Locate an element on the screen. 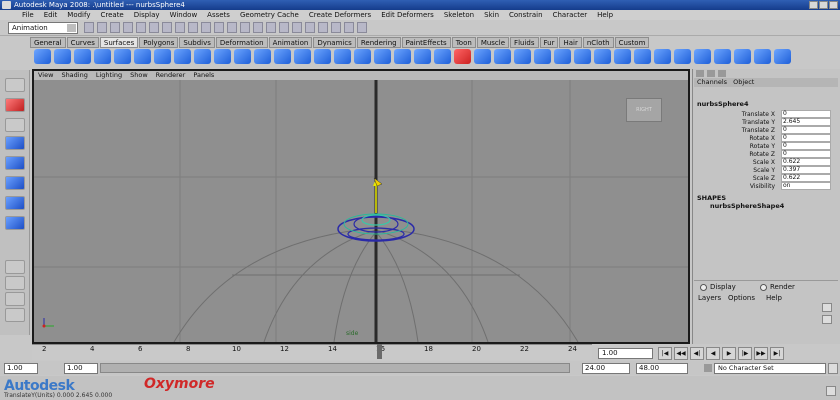 This screenshot has width=840, height=400. channels-menu: Channels is located at coordinates (712, 82).